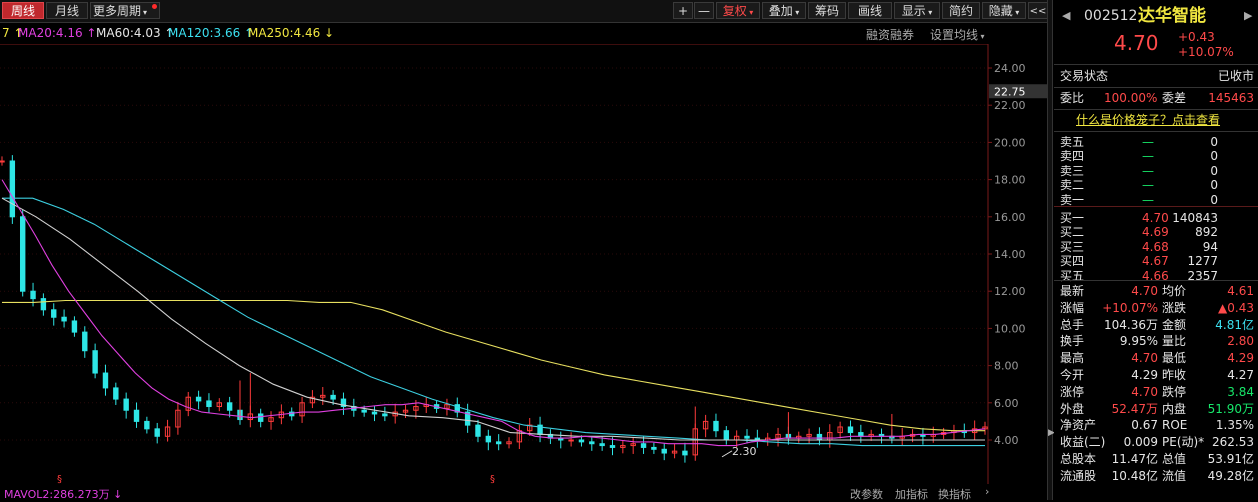  I want to click on order-level-price: 4.69, so click(1155, 232).